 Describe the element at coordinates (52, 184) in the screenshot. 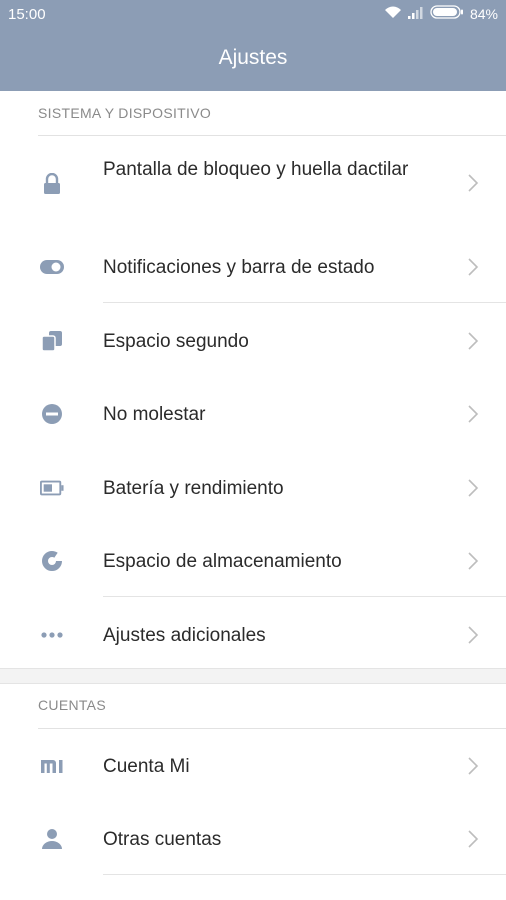

I see `lock-icon` at that location.